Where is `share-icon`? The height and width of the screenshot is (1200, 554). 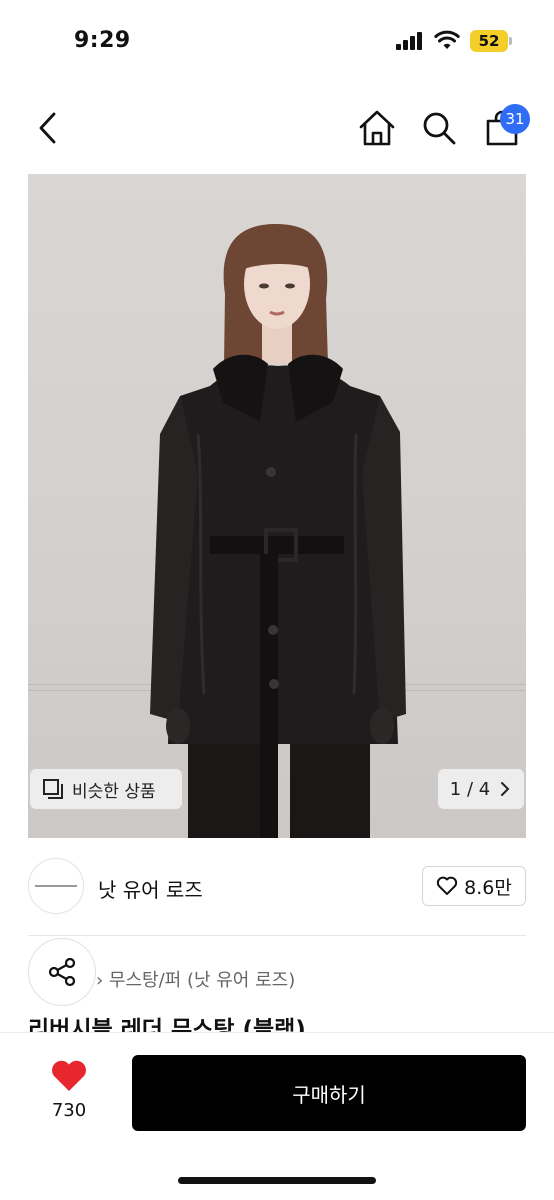
share-icon is located at coordinates (62, 972).